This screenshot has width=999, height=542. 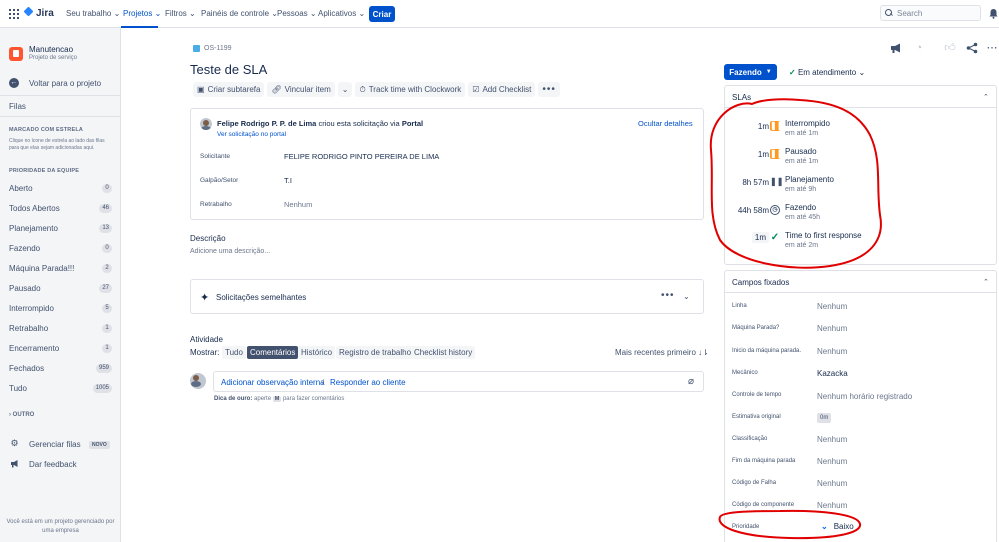 I want to click on nav-seu-trabalho: Seu trabalho ⌄, so click(x=93, y=13).